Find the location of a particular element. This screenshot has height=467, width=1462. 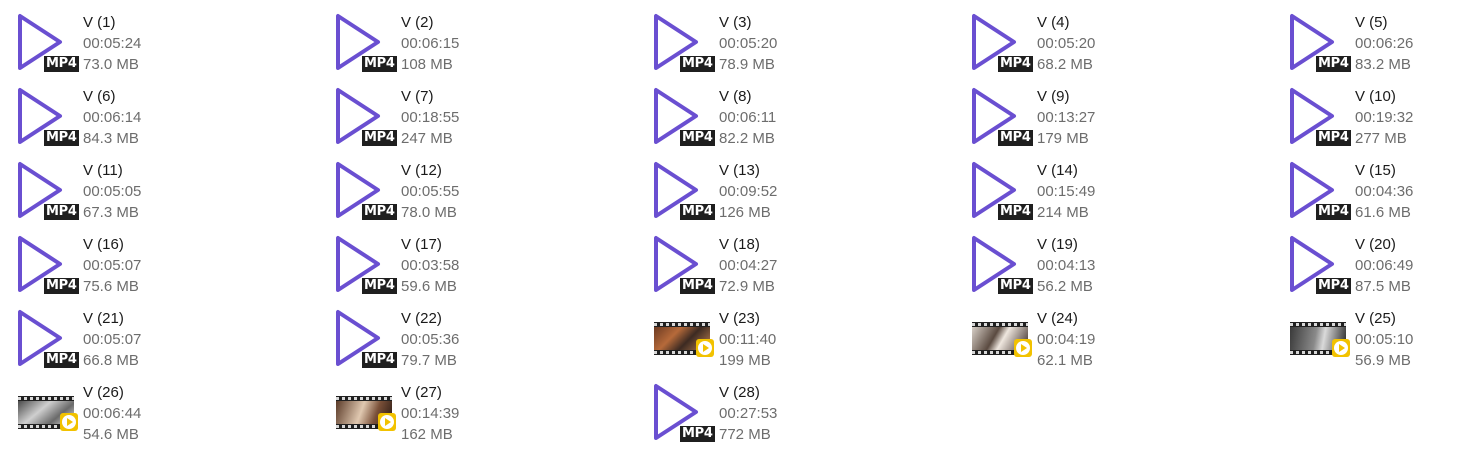

file-duration: 00:06:15 is located at coordinates (430, 43).